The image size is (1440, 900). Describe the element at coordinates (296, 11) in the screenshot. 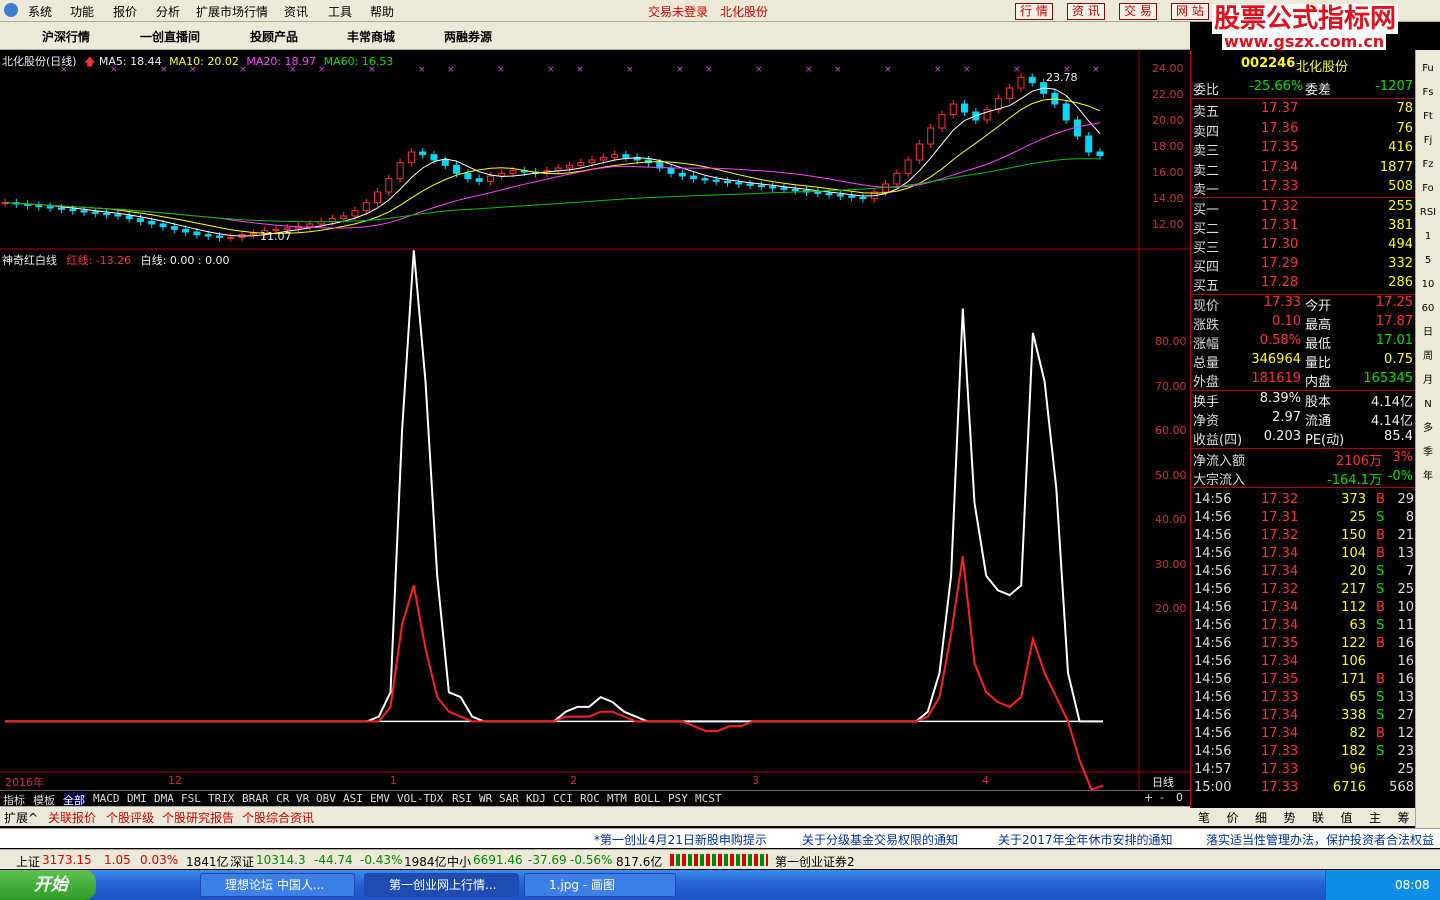

I see `menu-info: 资讯` at that location.